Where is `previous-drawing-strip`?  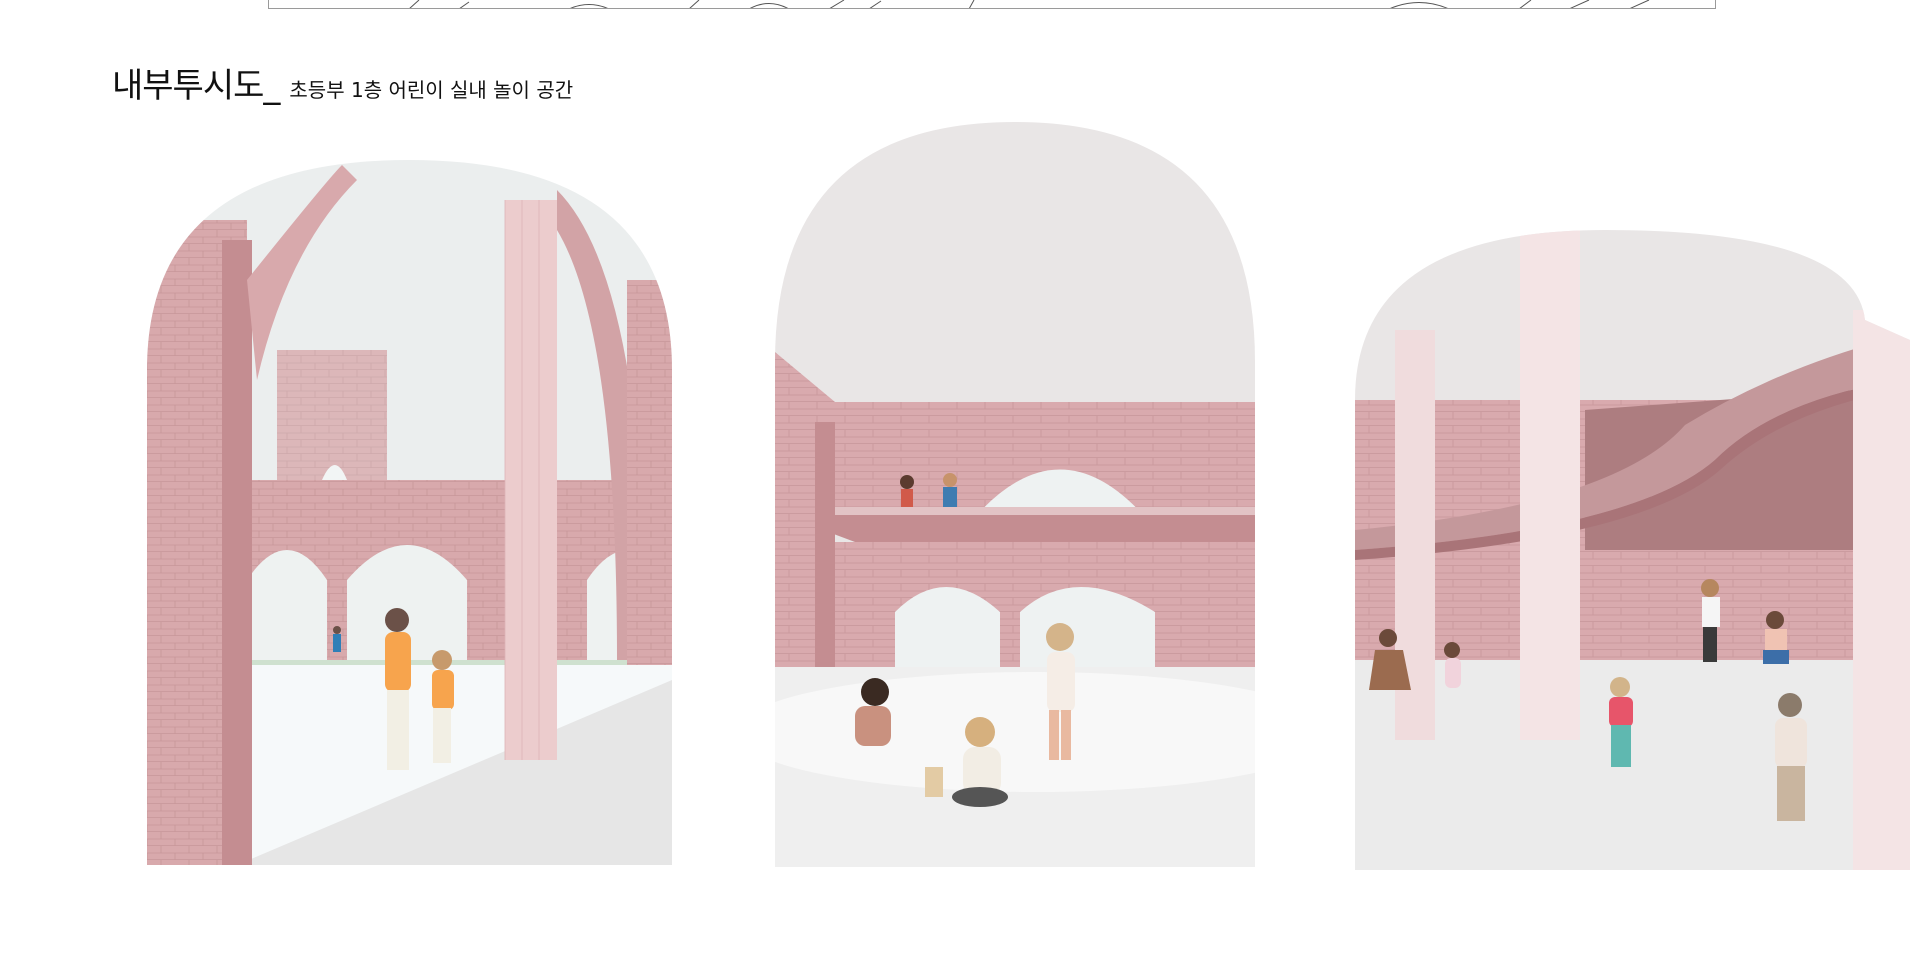 previous-drawing-strip is located at coordinates (992, 4).